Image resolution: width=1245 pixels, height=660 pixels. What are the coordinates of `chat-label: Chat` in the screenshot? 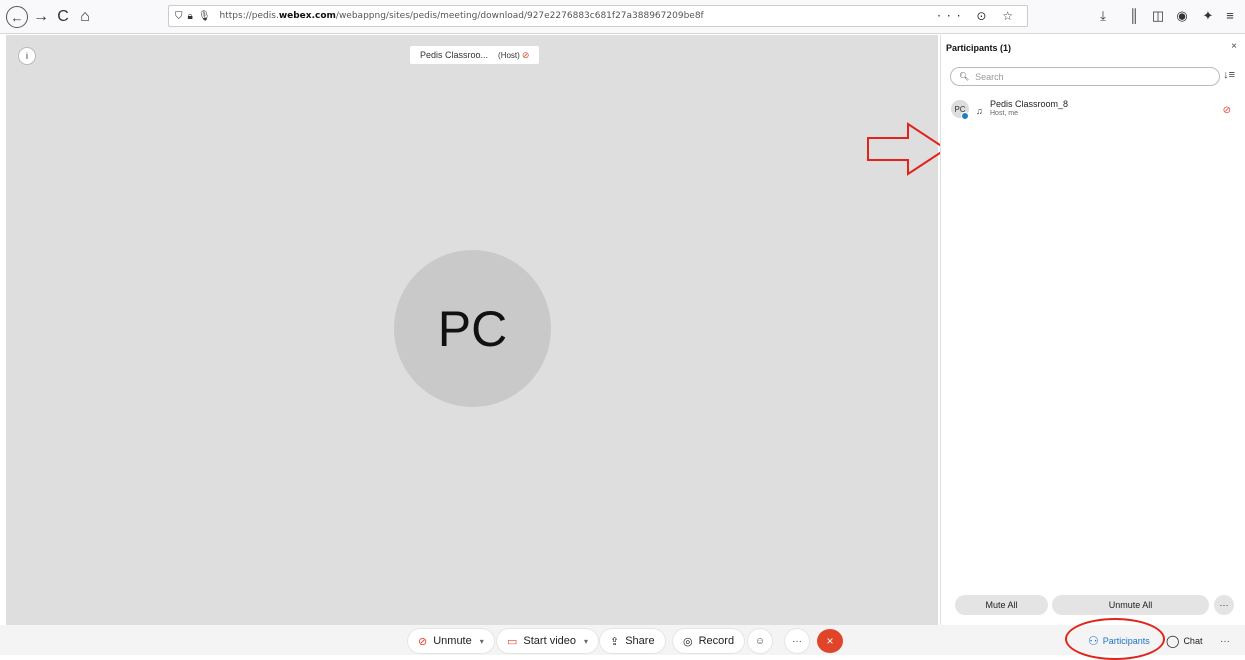 It's located at (1193, 641).